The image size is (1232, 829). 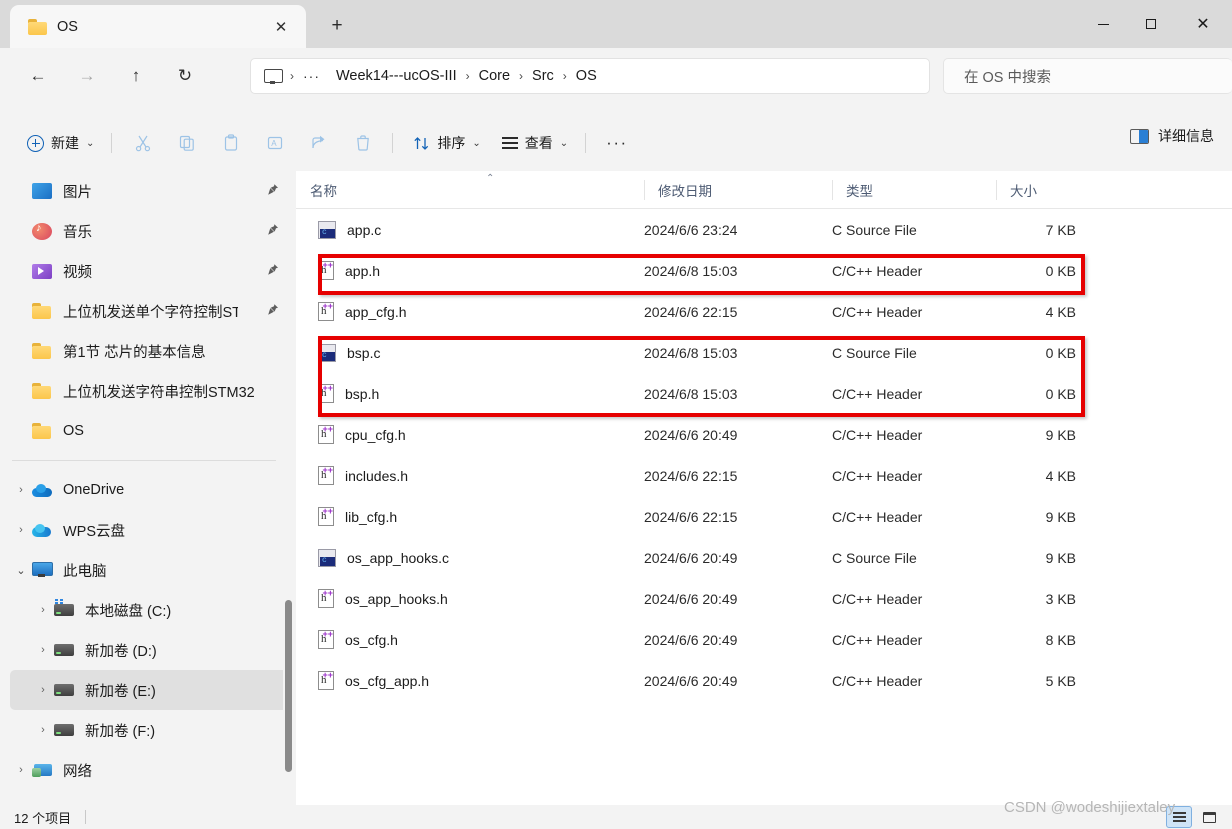 What do you see at coordinates (273, 76) in the screenshot?
I see `this-pc-icon` at bounding box center [273, 76].